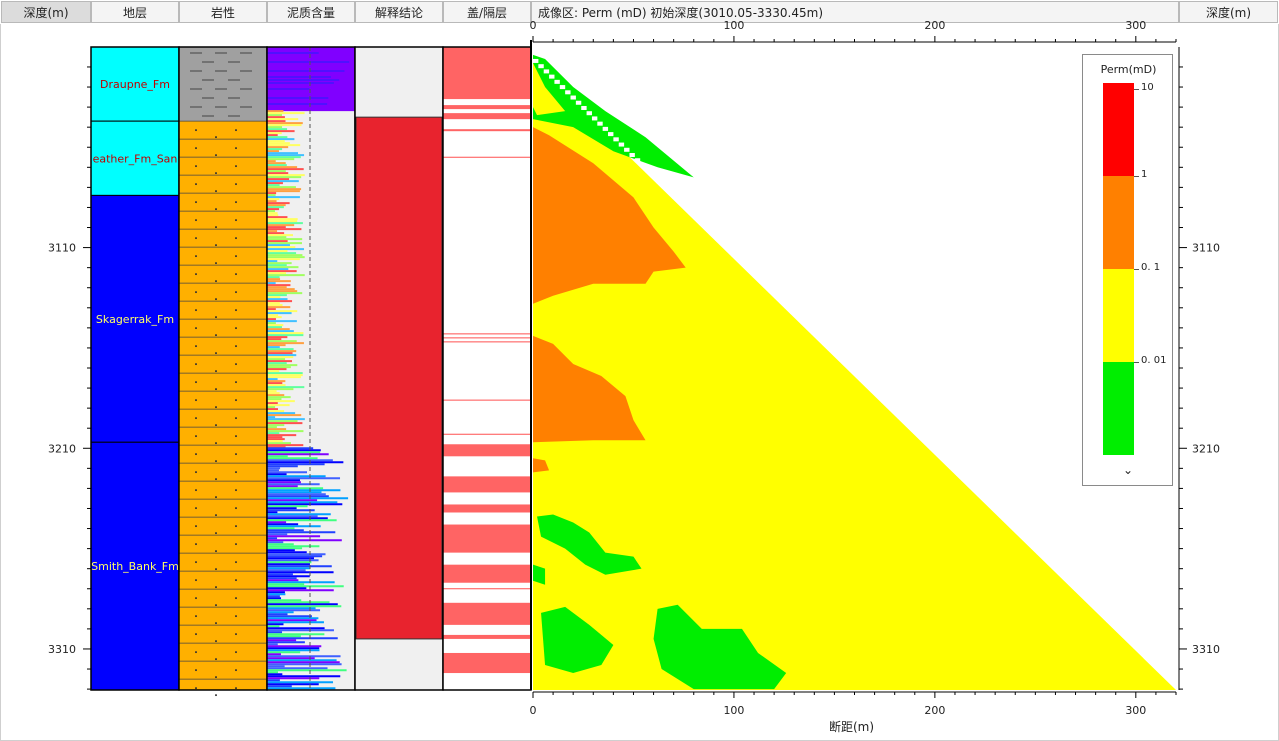 This screenshot has width=1279, height=741. I want to click on perm-legend: Perm(mD) 10 1 0. 1 0. 01 ⌄, so click(1127, 270).